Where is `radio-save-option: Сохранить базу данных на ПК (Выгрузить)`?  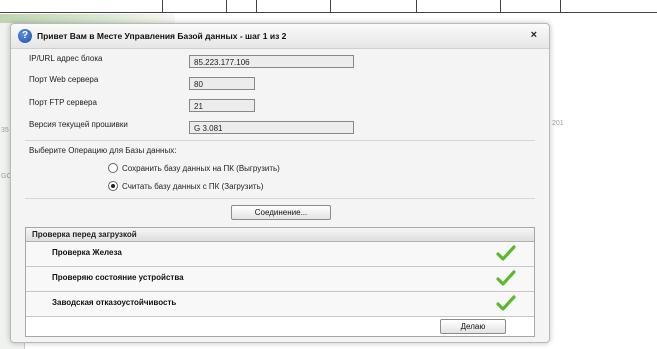
radio-save-option: Сохранить базу данных на ПК (Выгрузить) is located at coordinates (194, 168).